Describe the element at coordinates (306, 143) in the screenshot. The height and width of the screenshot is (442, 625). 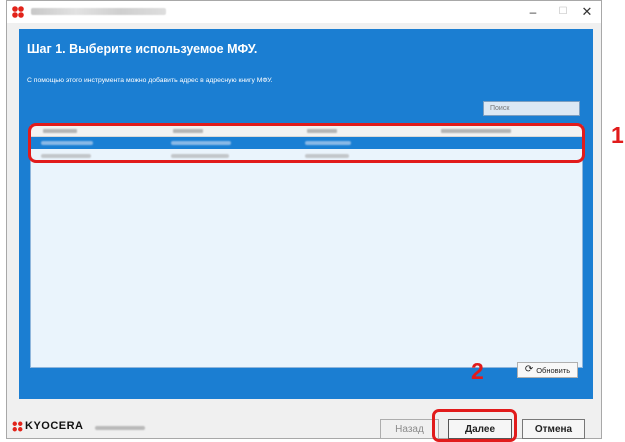
I see `device-list-highlight` at that location.